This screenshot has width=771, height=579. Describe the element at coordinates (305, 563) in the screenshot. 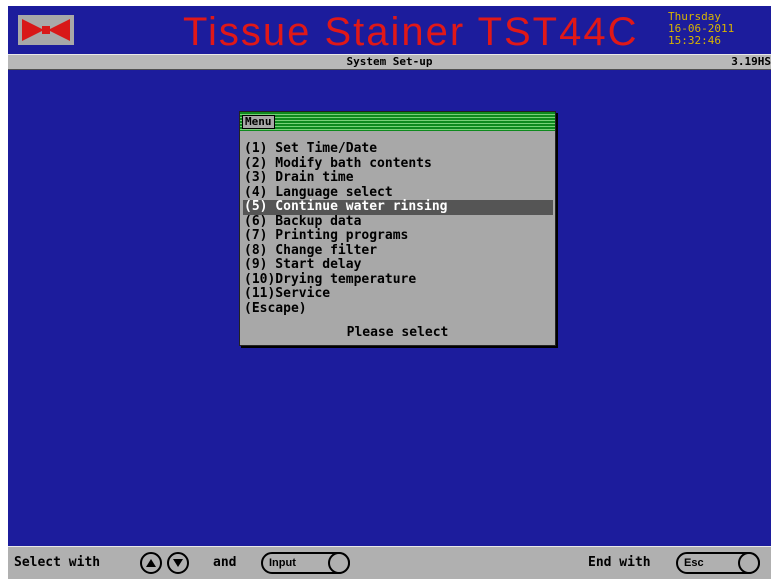

I see `input-button: Input` at that location.